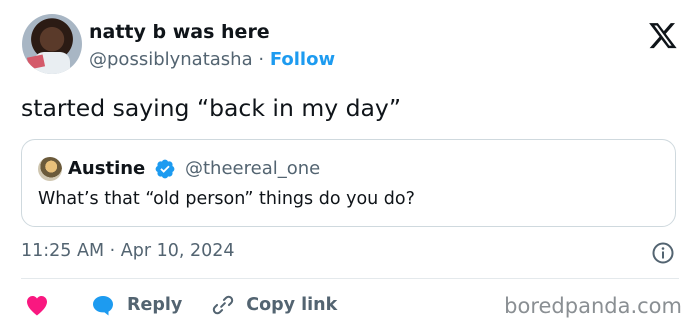 Image resolution: width=700 pixels, height=332 pixels. I want to click on author-handle-row: @possiblynatasha · Follow, so click(212, 59).